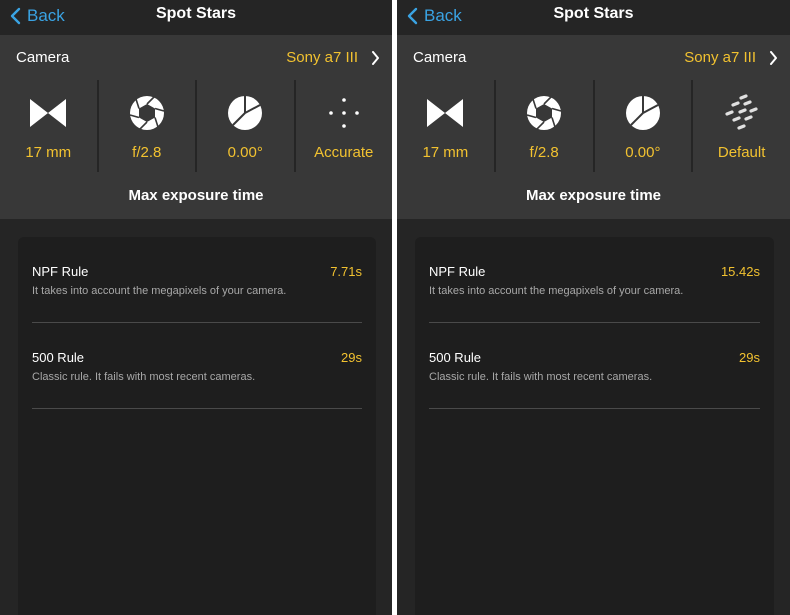 The image size is (790, 615). What do you see at coordinates (741, 152) in the screenshot?
I see `star-mode-value: Default` at bounding box center [741, 152].